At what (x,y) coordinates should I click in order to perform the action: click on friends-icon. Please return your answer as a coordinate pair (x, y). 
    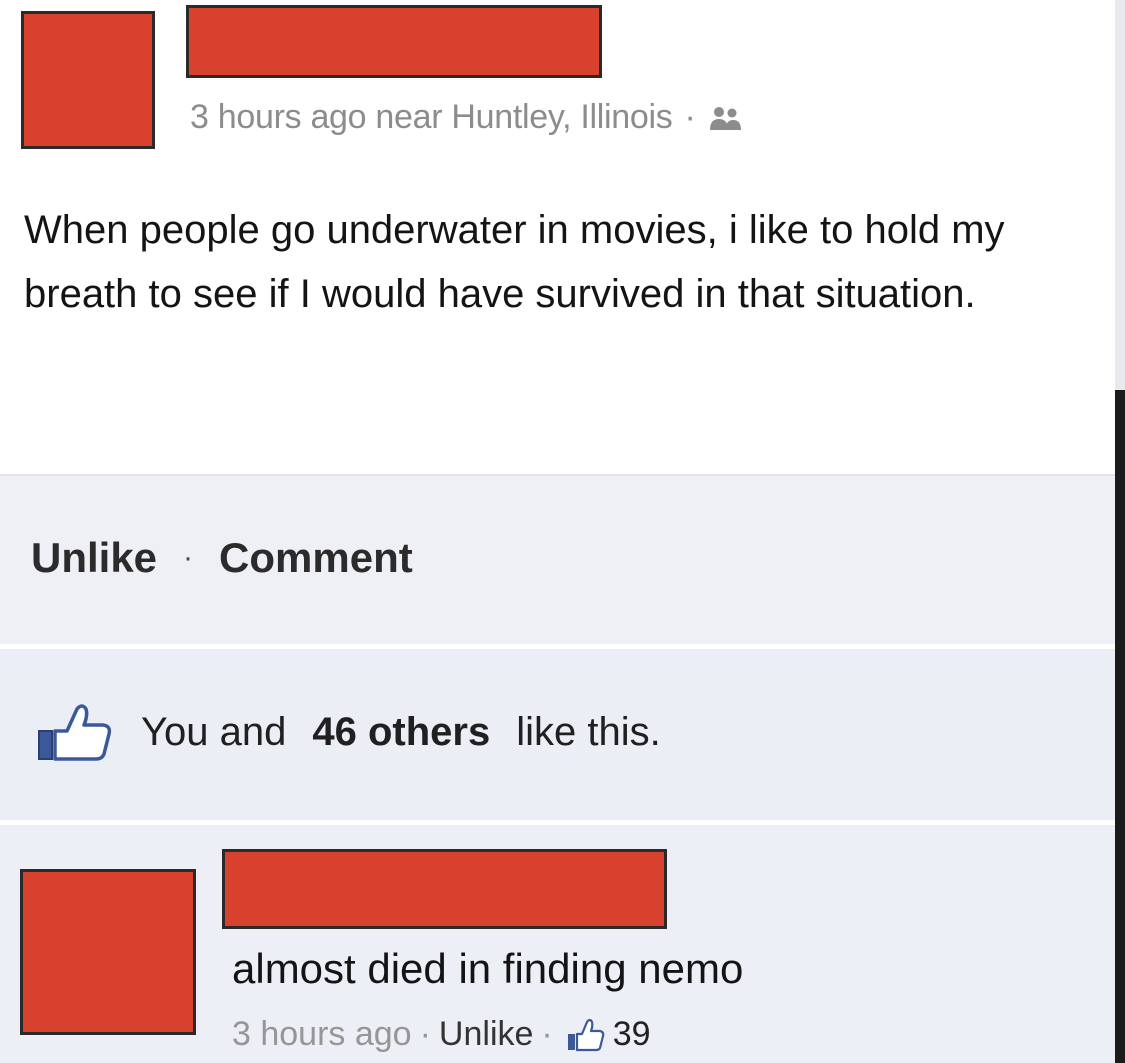
    Looking at the image, I should click on (726, 118).